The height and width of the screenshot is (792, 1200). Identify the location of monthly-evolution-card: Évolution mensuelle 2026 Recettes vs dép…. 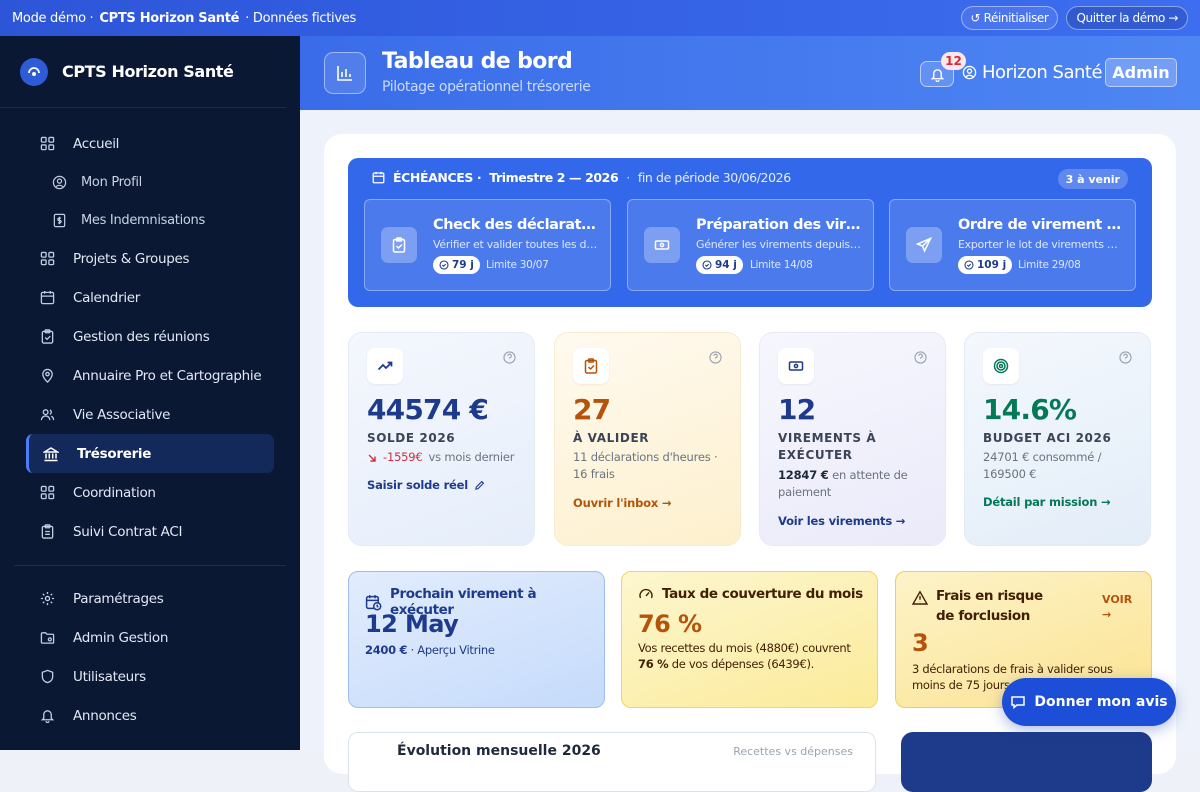
(612, 762).